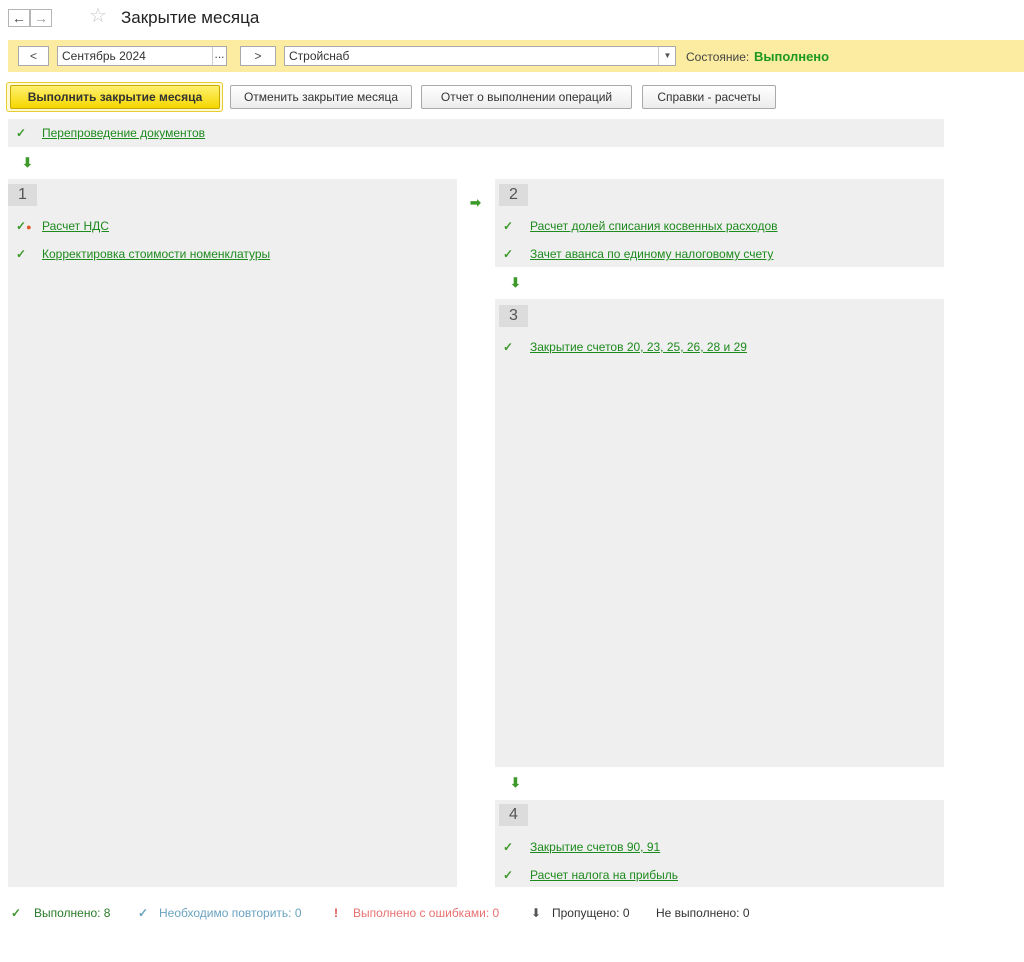 The height and width of the screenshot is (962, 1024). Describe the element at coordinates (513, 195) in the screenshot. I see `step-2-number: 2` at that location.